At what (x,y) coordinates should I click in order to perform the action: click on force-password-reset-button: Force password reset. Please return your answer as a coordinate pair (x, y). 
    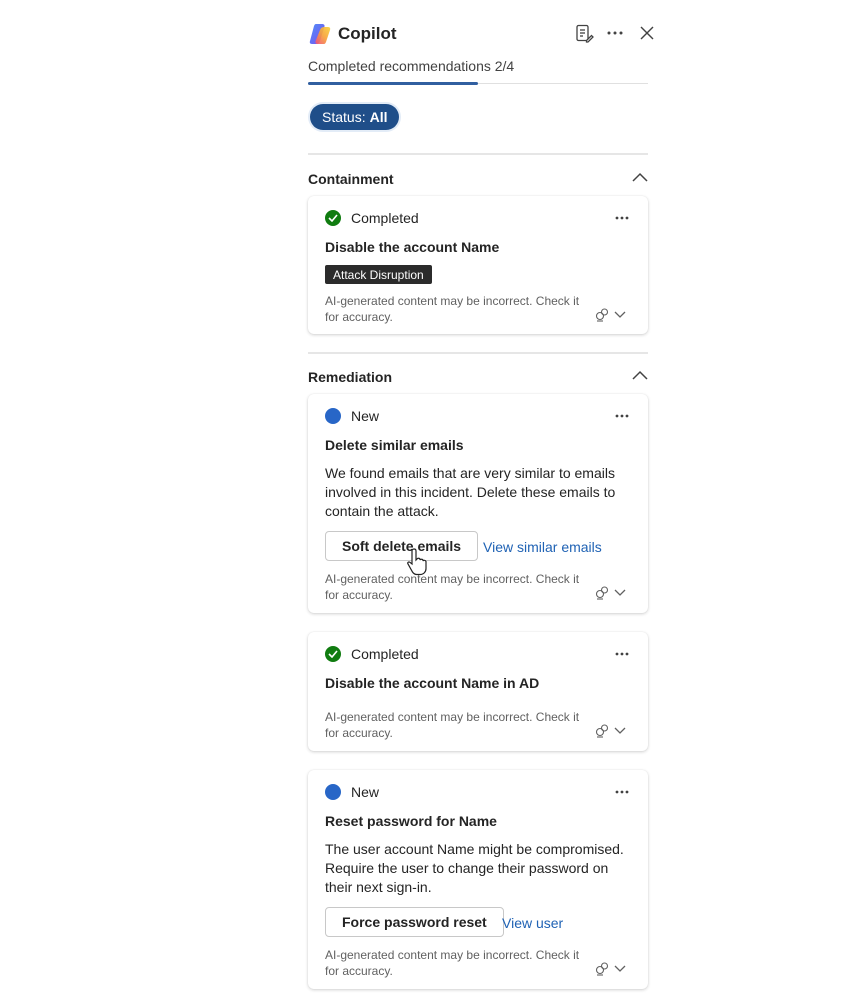
    Looking at the image, I should click on (414, 922).